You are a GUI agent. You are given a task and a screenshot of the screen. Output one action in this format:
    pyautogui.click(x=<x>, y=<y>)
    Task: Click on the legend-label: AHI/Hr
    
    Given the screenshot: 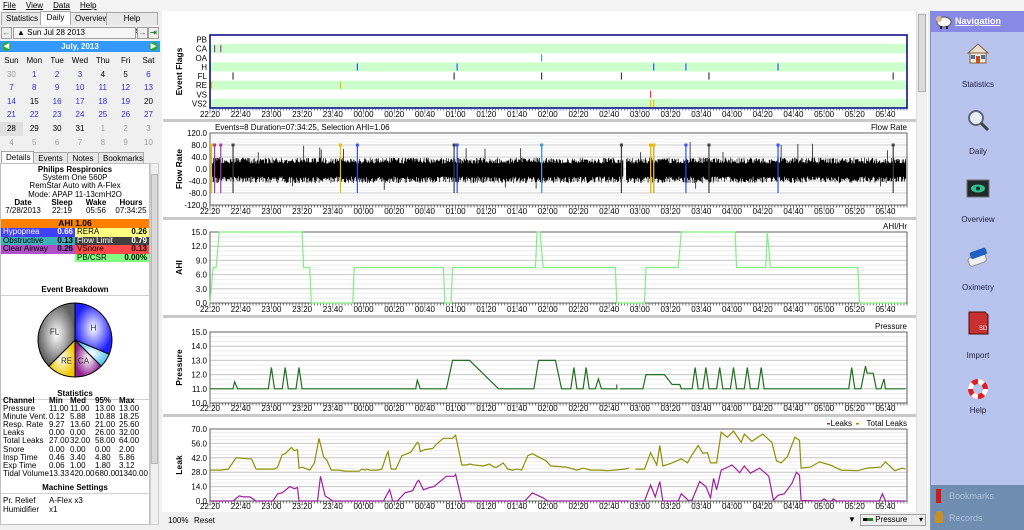 What is the action you would take?
    pyautogui.click(x=895, y=226)
    